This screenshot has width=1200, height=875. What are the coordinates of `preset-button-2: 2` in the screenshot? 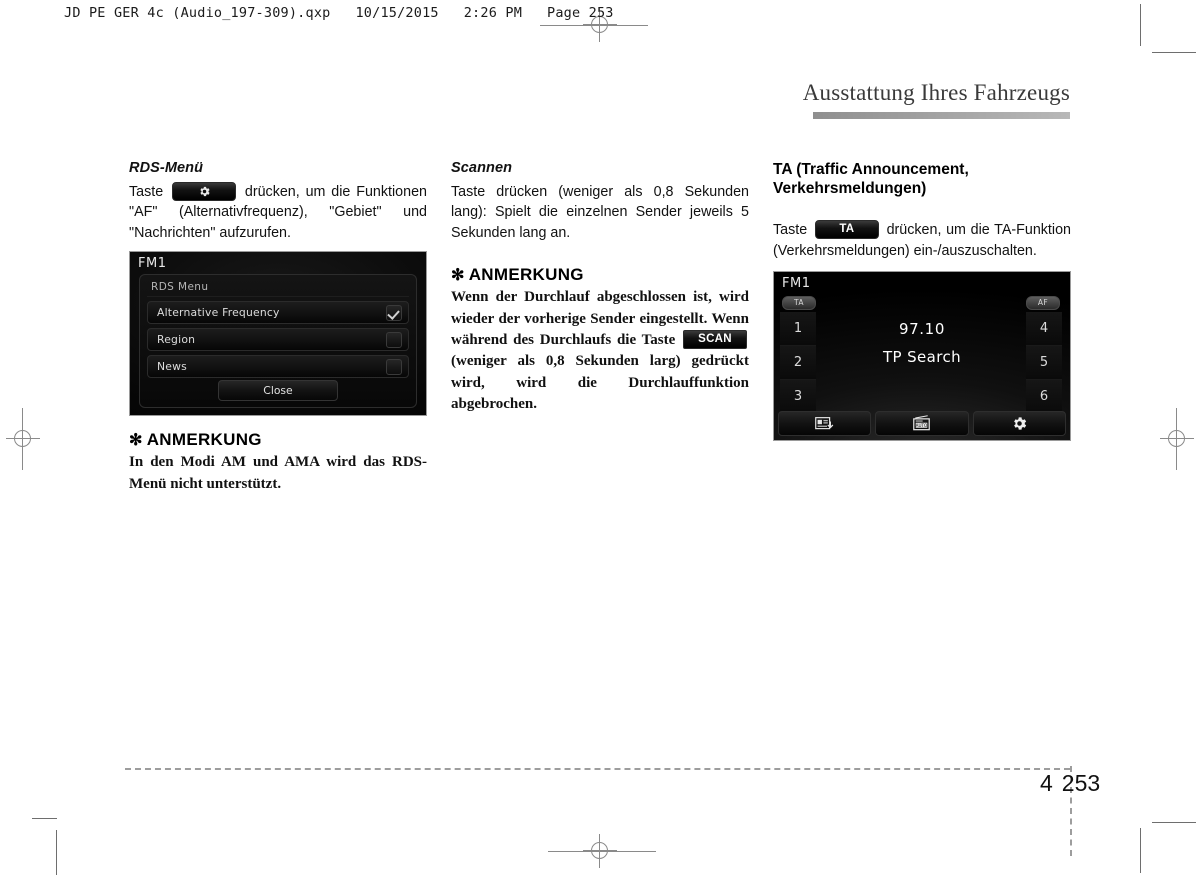 It's located at (798, 363).